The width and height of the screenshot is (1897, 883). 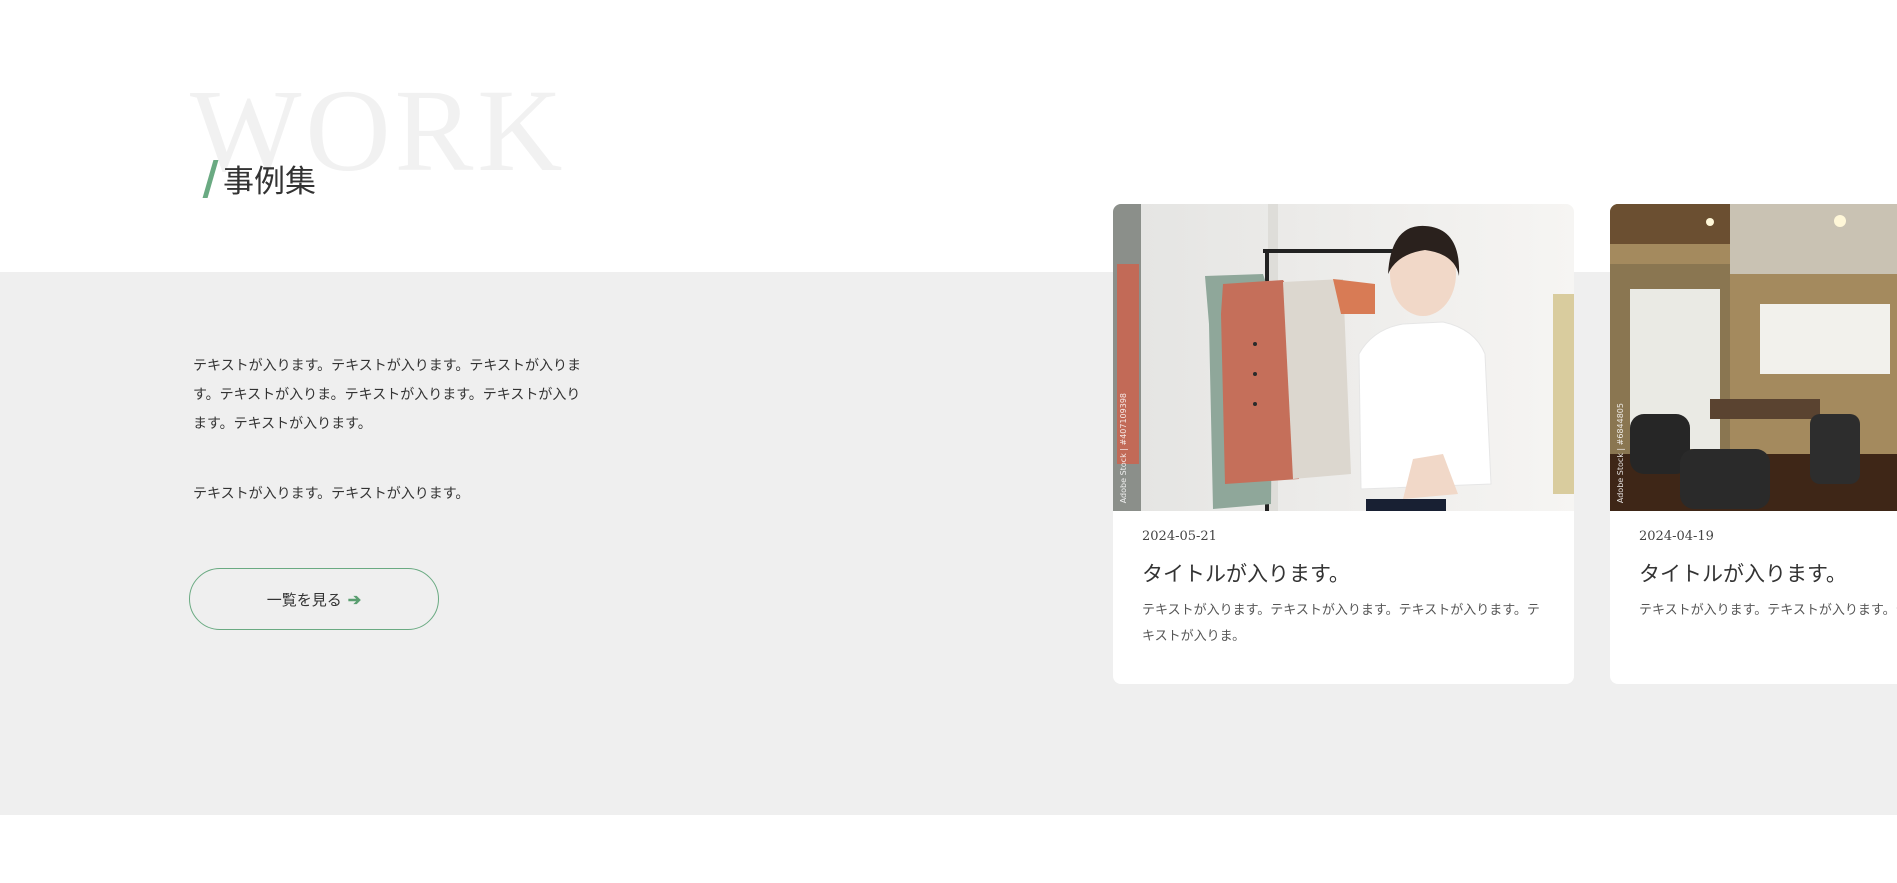 I want to click on section-heading: 事例集, so click(x=259, y=178).